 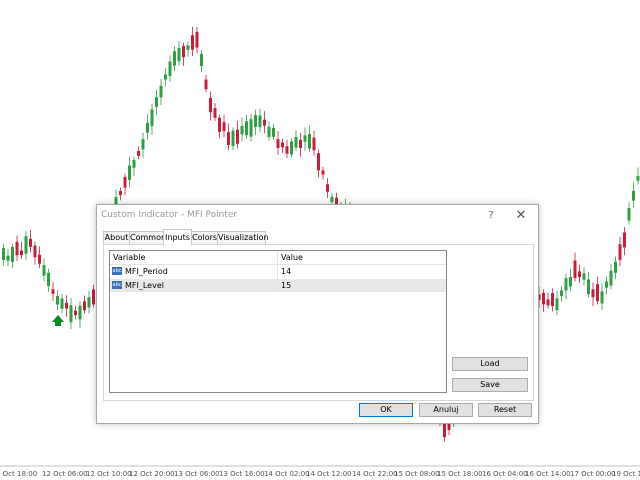 I want to click on time-axis-tick-label: 15 Oct 08:00, so click(x=417, y=474).